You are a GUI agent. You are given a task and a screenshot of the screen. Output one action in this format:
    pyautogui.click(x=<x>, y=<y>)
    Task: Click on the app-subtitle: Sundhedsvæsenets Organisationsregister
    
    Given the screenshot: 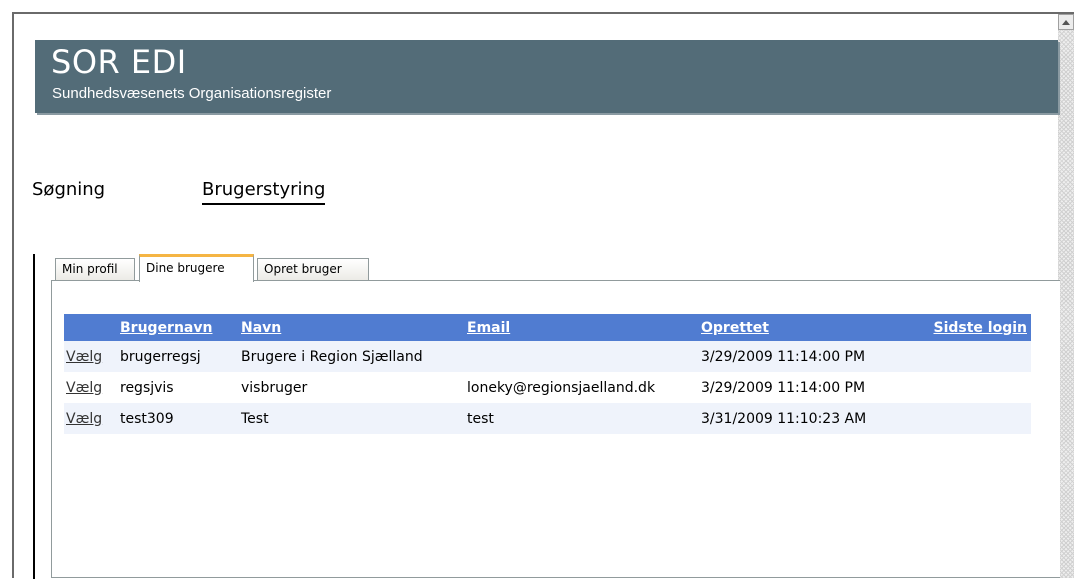 What is the action you would take?
    pyautogui.click(x=192, y=93)
    